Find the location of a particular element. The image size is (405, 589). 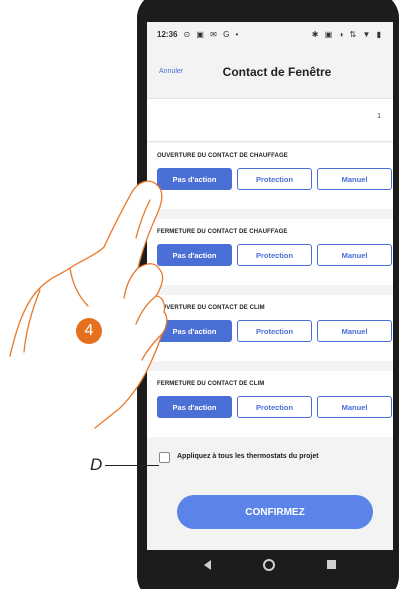

home-icon is located at coordinates (269, 565).